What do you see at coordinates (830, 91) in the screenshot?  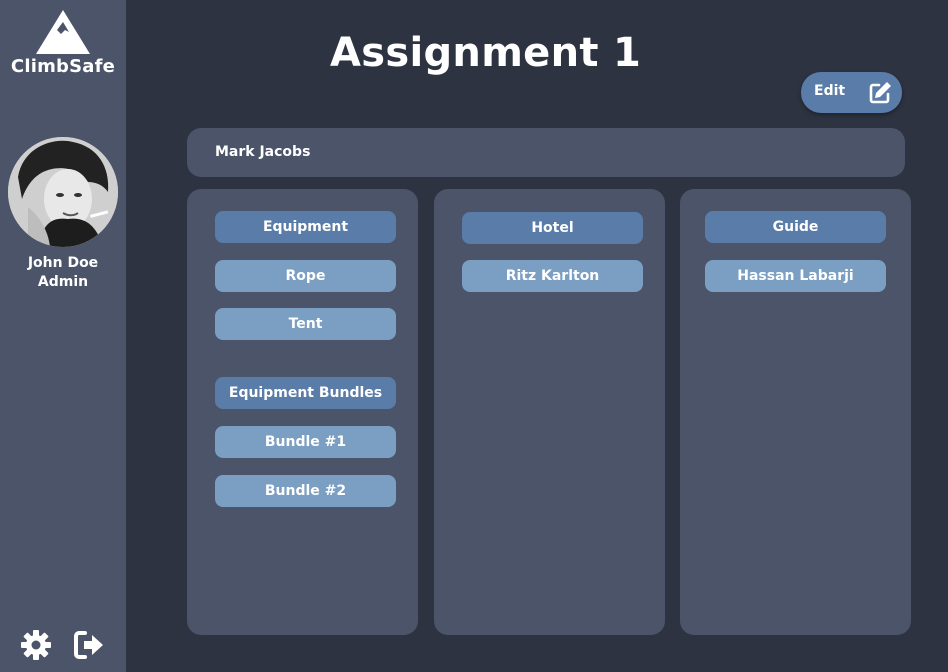 I see `edit-button-label: Edit` at bounding box center [830, 91].